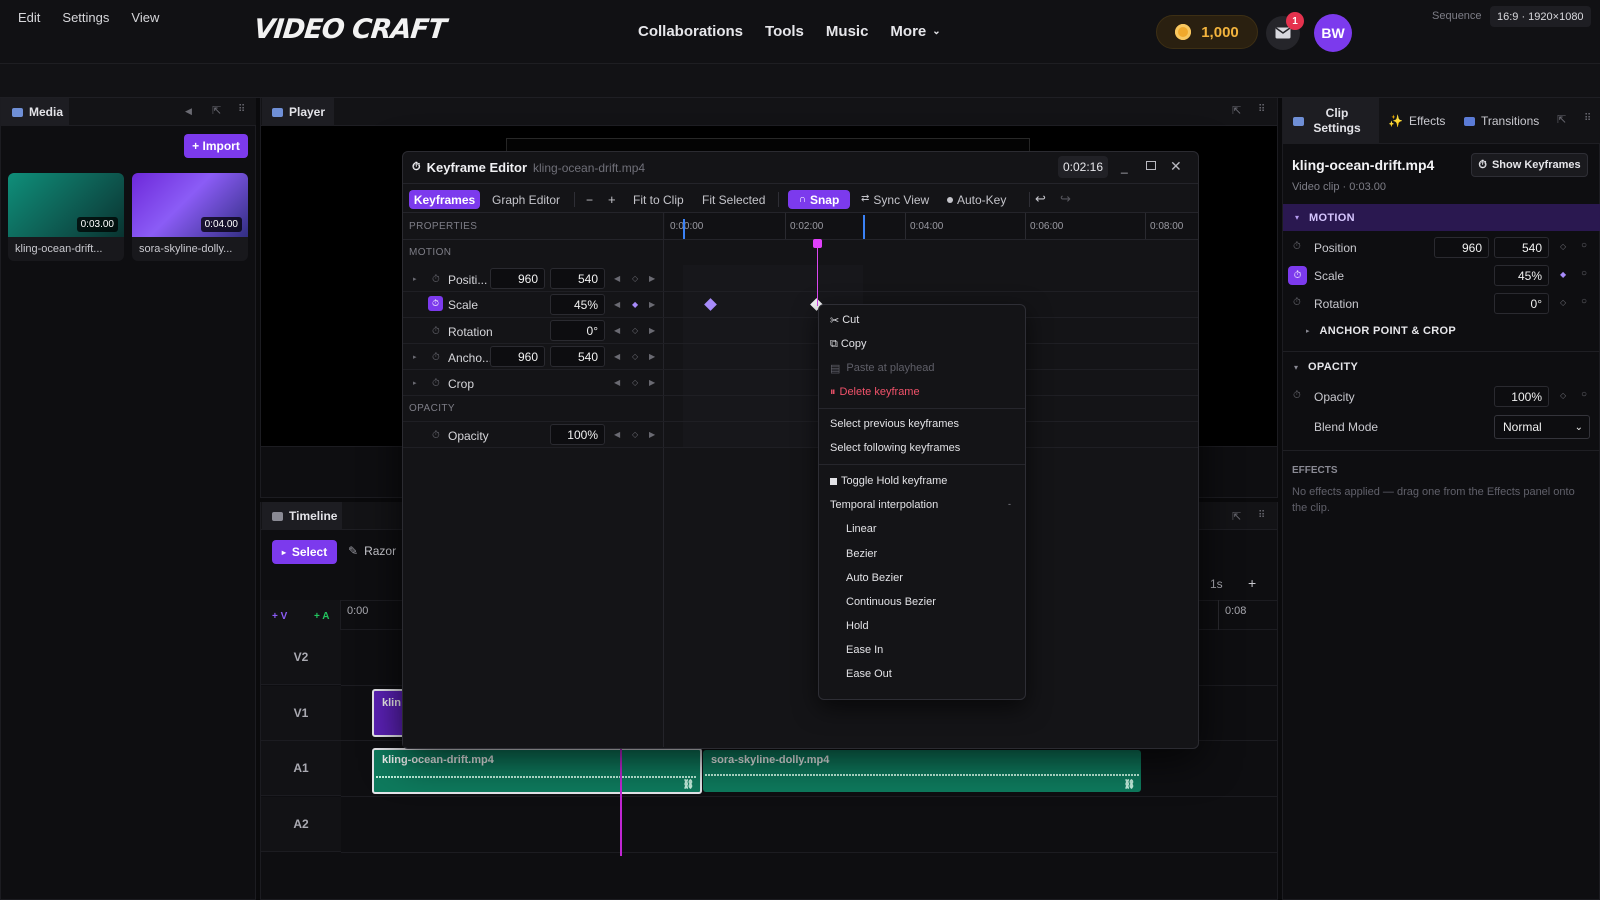 The height and width of the screenshot is (900, 1600). I want to click on sequence-selector: 16:9 · 1920×1080, so click(1540, 16).